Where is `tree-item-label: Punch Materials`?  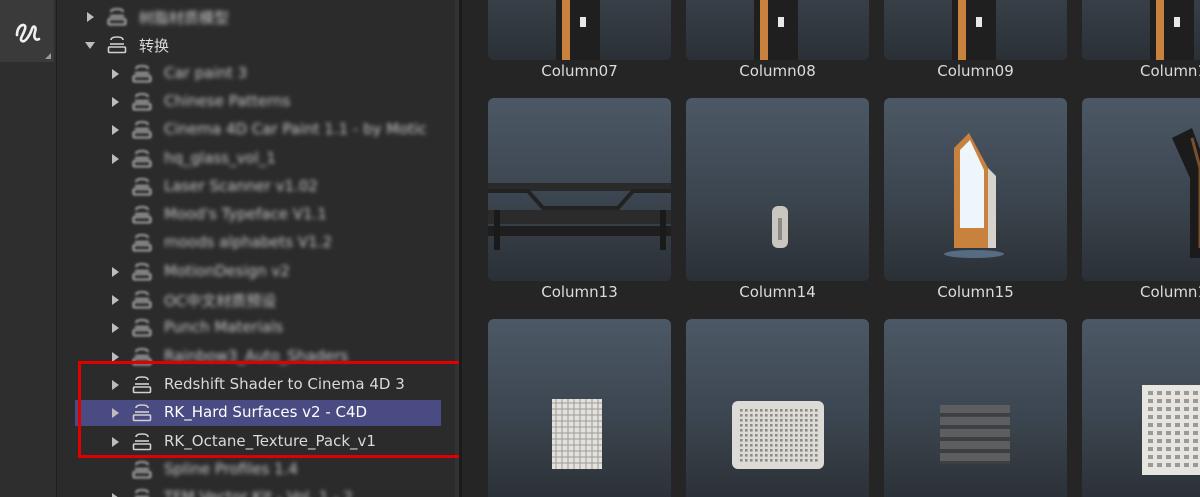 tree-item-label: Punch Materials is located at coordinates (224, 327).